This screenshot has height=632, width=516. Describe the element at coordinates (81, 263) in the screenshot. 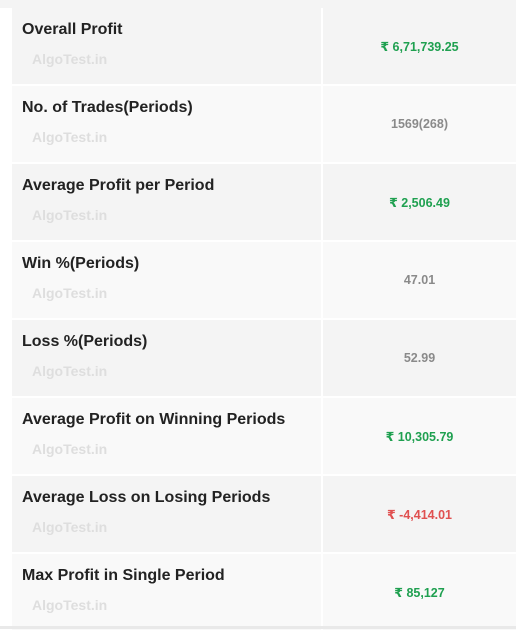

I see `stat-label: Win %(Periods)` at that location.